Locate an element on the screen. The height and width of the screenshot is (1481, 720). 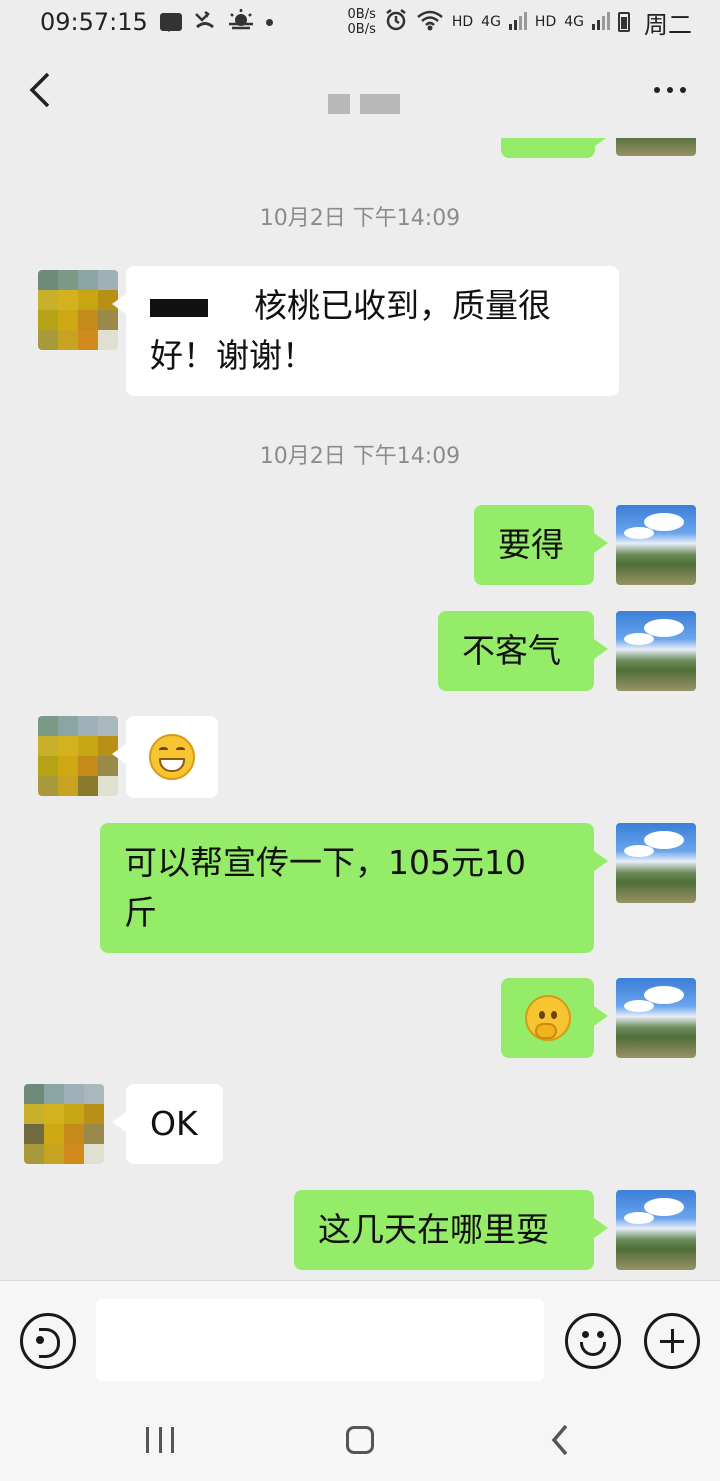
redacted-name is located at coordinates (179, 307).